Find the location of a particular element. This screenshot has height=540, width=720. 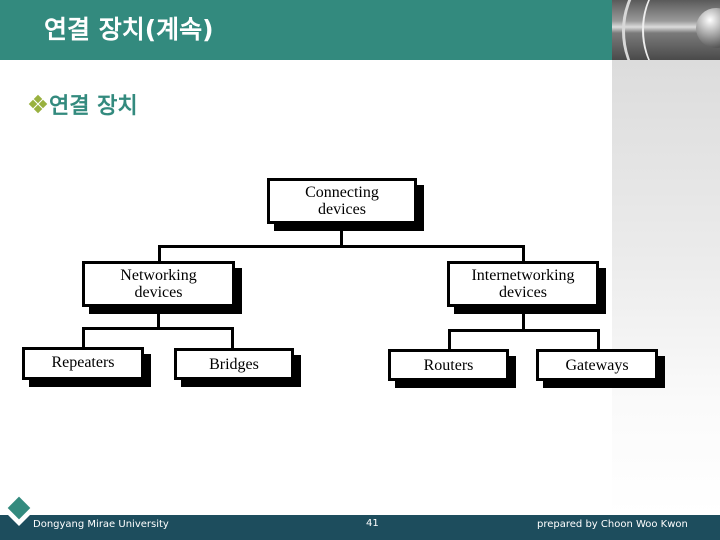

subtitle: 연결 장치 is located at coordinates (83, 104).